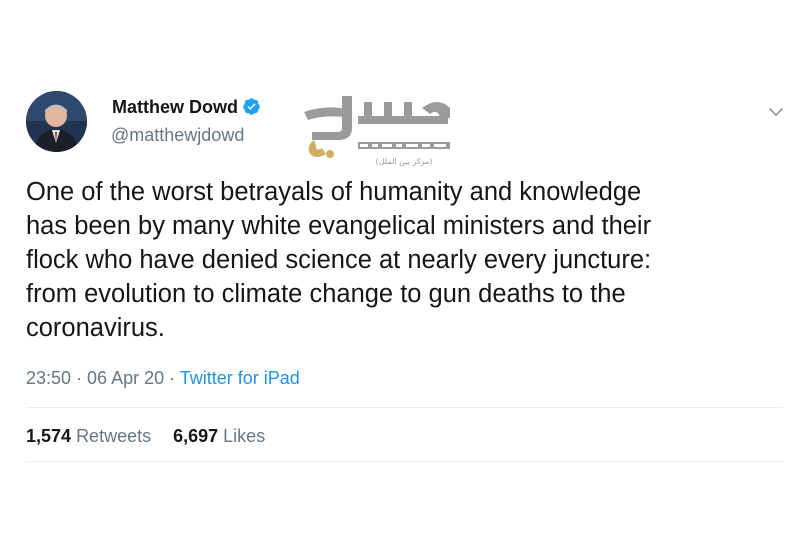  What do you see at coordinates (114, 436) in the screenshot?
I see `retweets-label: Retweets` at bounding box center [114, 436].